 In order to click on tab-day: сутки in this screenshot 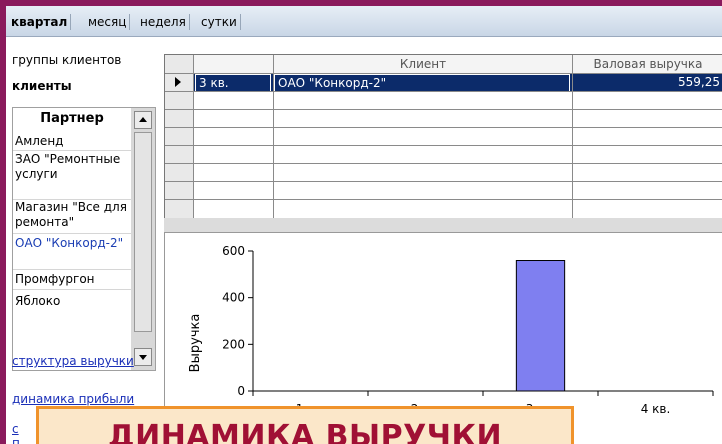, I will do `click(219, 22)`.